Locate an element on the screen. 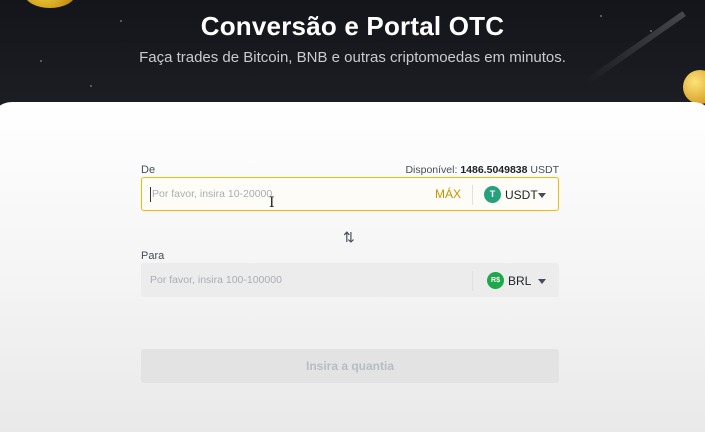  text-caret is located at coordinates (150, 194).